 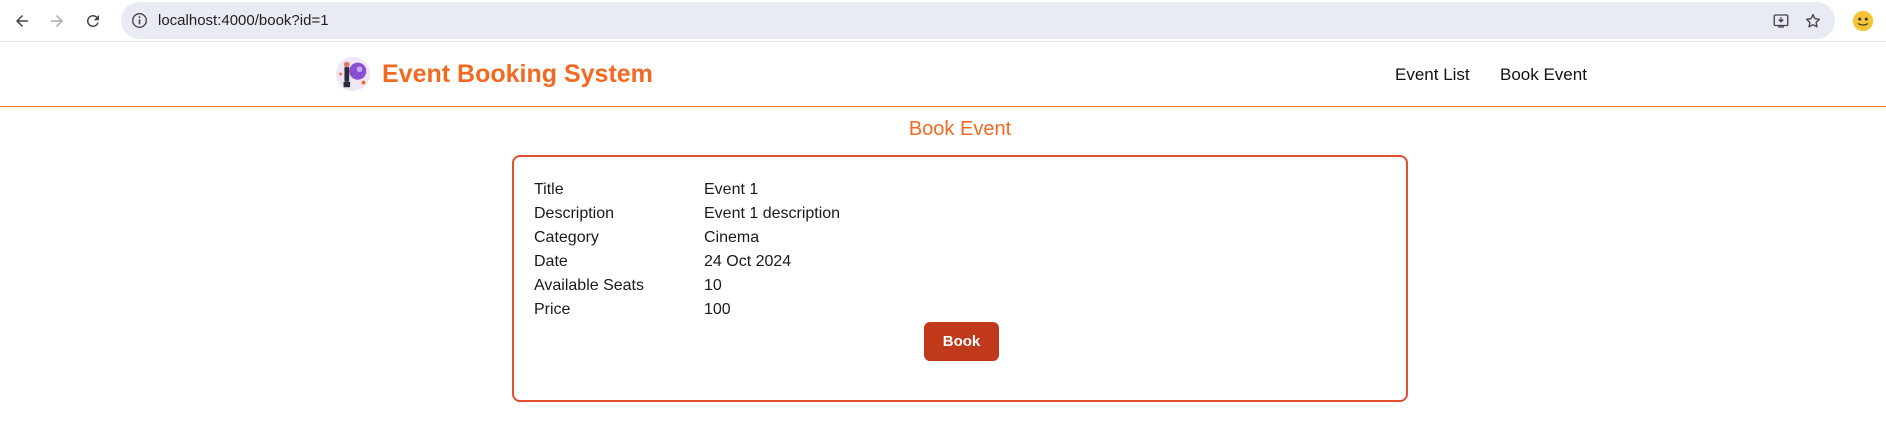 I want to click on install-app-icon, so click(x=1781, y=21).